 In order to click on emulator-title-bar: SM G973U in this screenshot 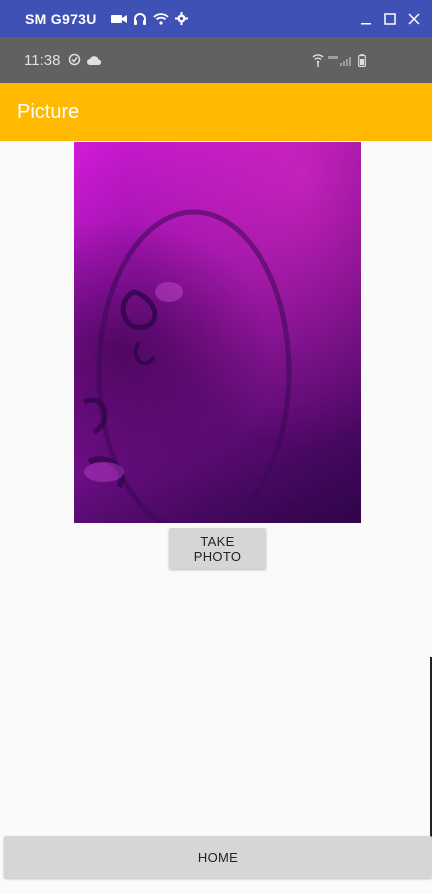, I will do `click(216, 18)`.